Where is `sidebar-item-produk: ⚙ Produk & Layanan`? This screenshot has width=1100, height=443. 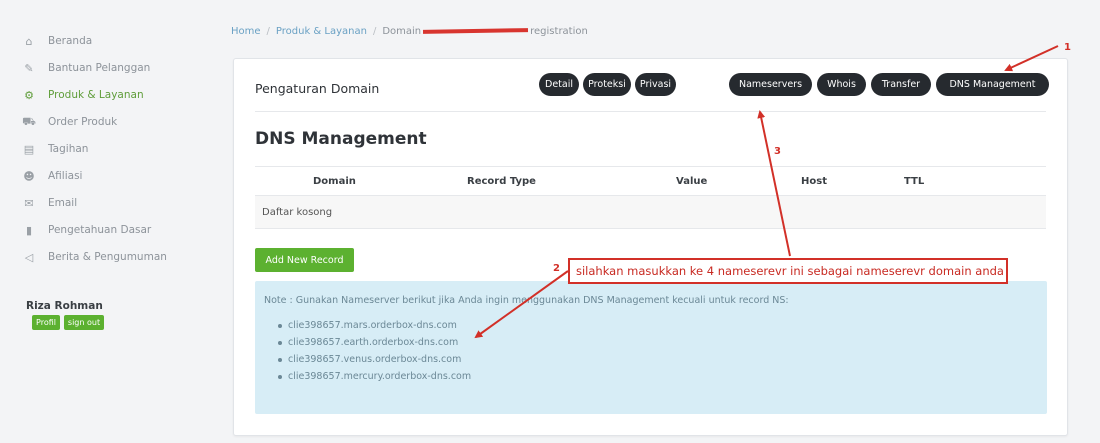 sidebar-item-produk: ⚙ Produk & Layanan is located at coordinates (83, 95).